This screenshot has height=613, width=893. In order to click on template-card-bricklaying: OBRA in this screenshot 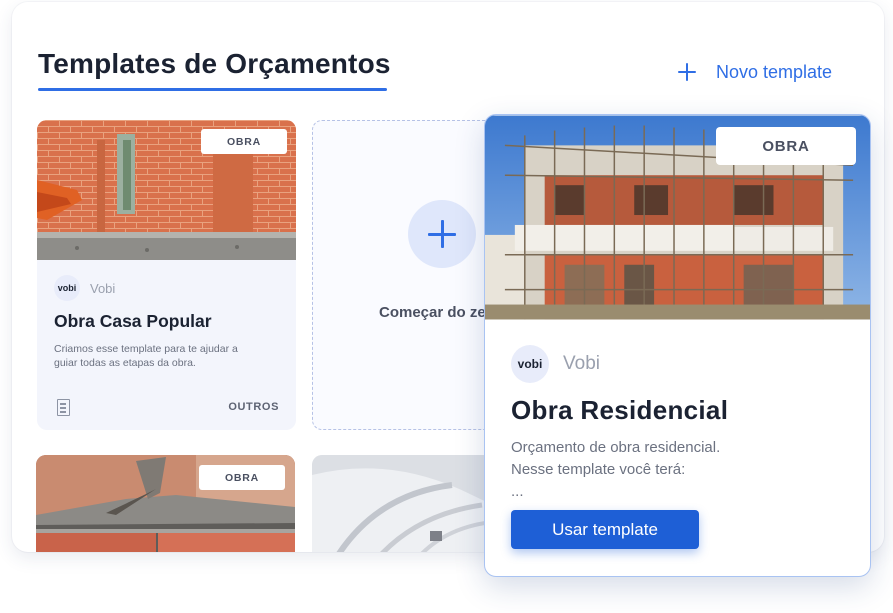, I will do `click(165, 503)`.